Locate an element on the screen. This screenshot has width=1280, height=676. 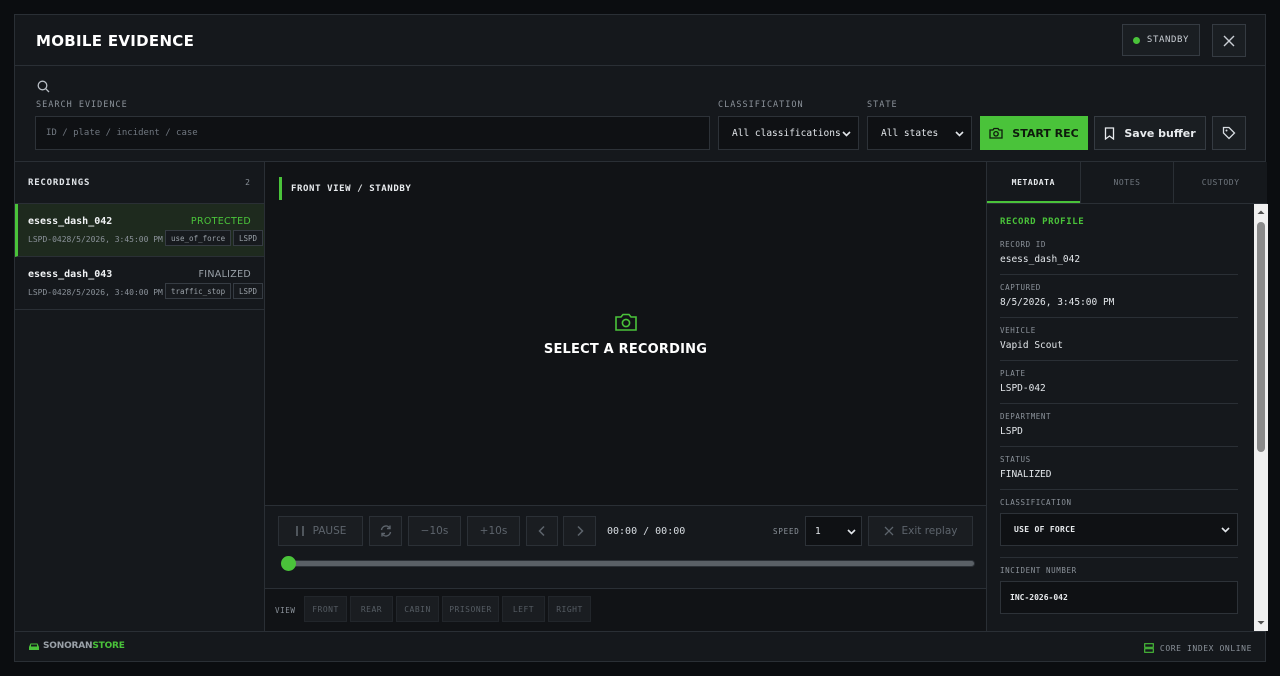
field-vehicle: VEHICLE Vapid Scout is located at coordinates (1119, 339).